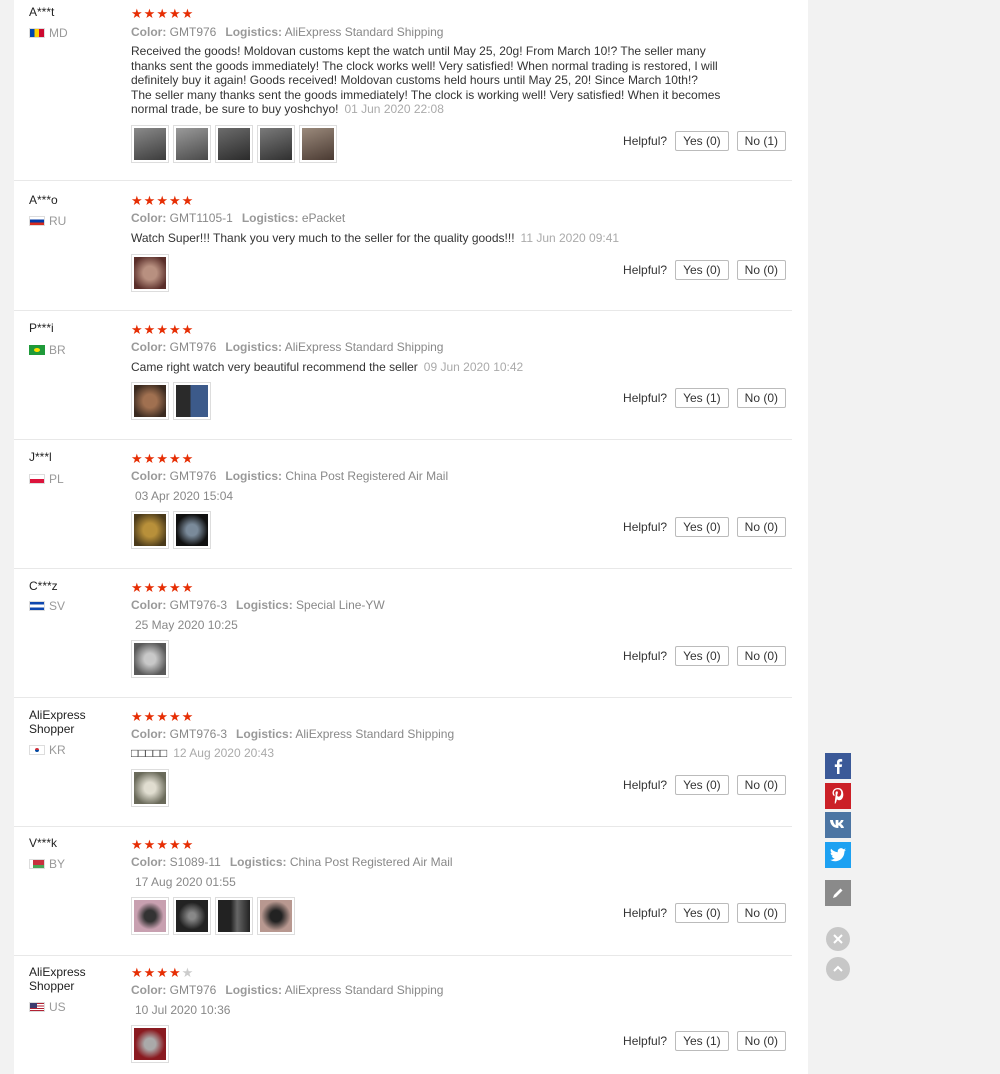 The image size is (1000, 1074). Describe the element at coordinates (224, 753) in the screenshot. I see `review-date: 12 Aug 2020 20:43` at that location.